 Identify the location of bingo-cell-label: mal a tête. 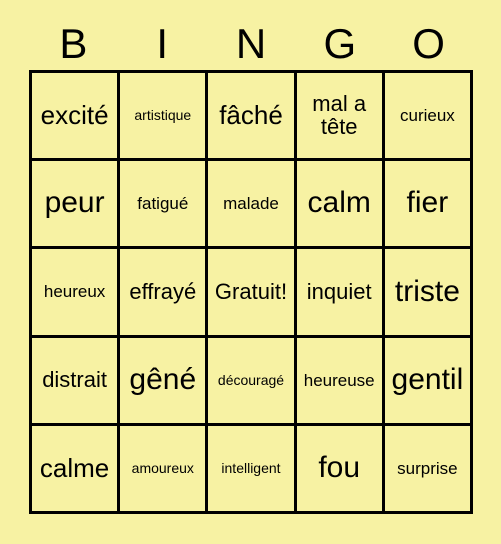
(339, 115).